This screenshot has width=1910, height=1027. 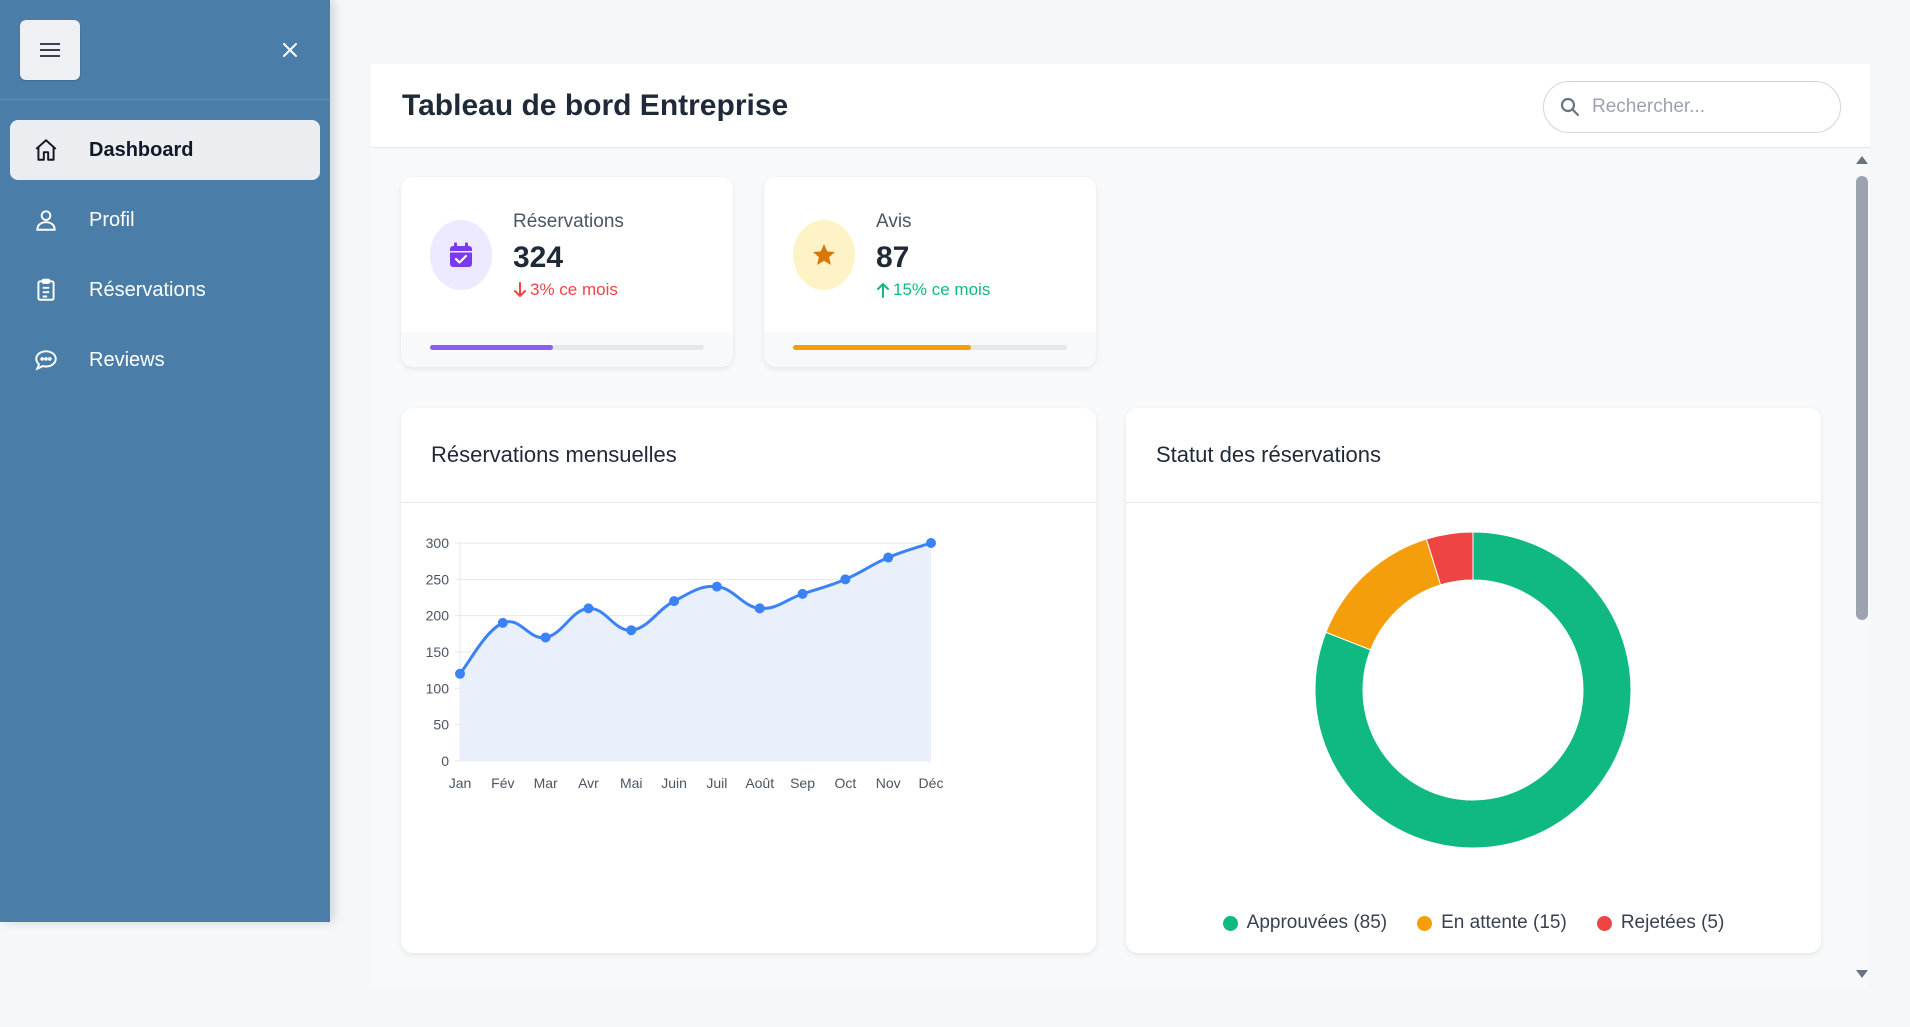 I want to click on sidebar-header, so click(x=165, y=50).